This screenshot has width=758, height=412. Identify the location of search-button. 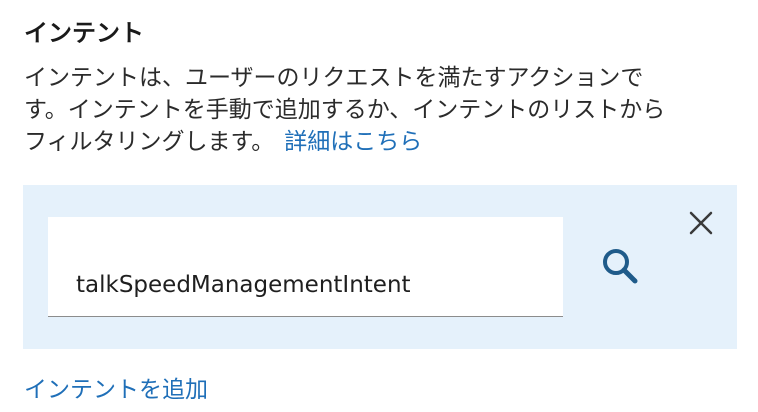
(621, 267).